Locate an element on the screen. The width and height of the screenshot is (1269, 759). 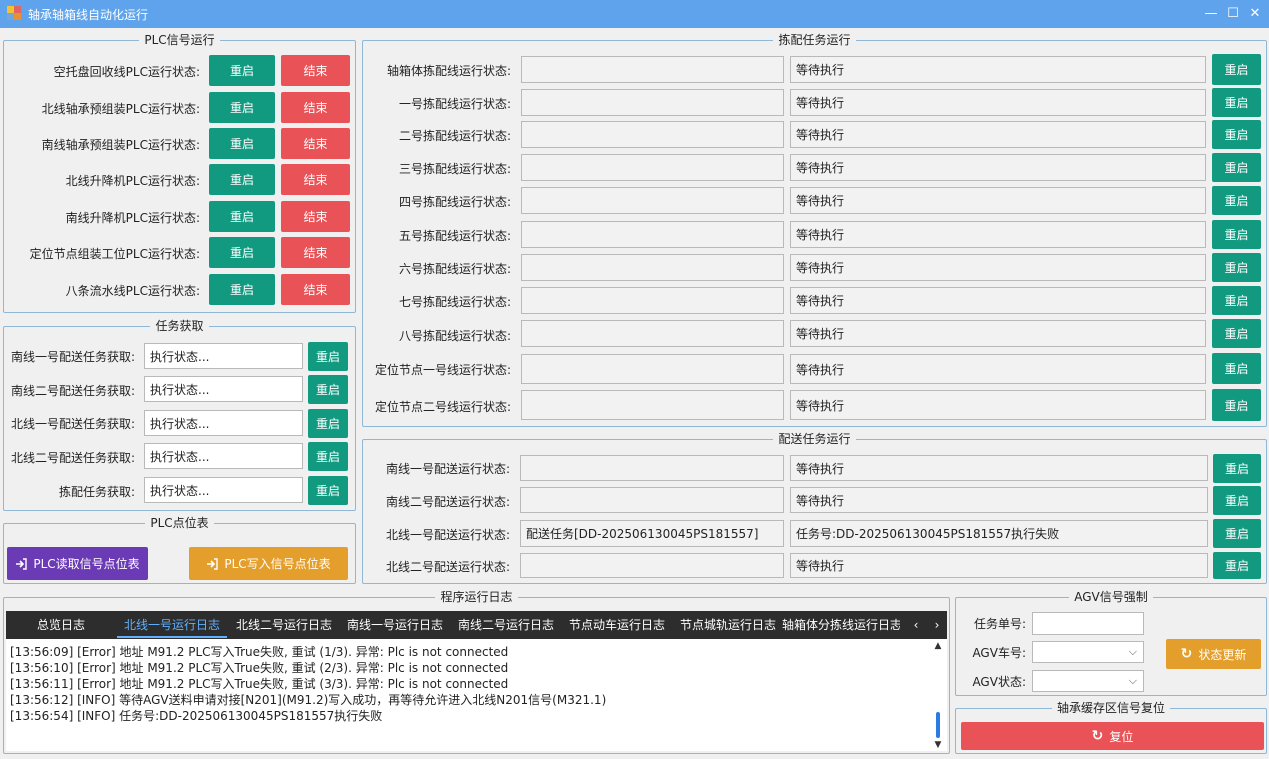
tab-scroll-left-icon: ‹ is located at coordinates (916, 625).